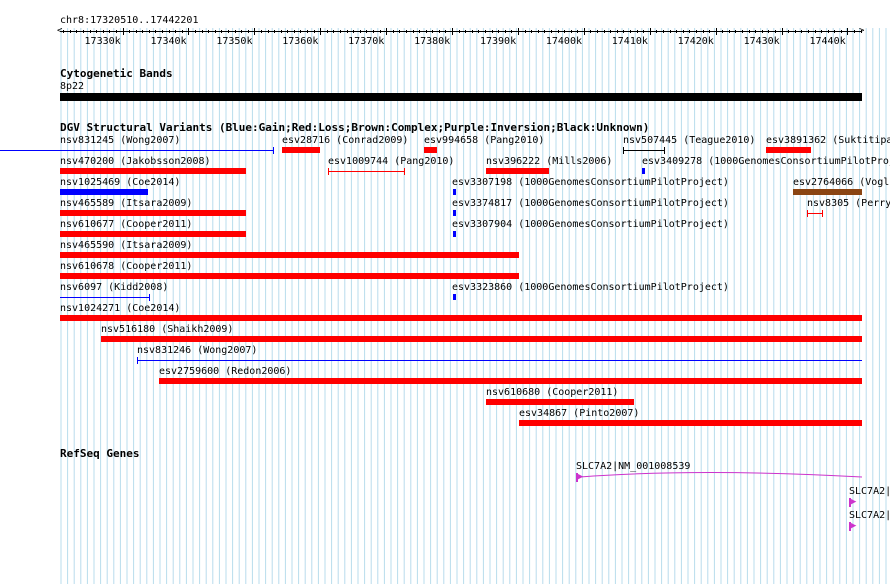 This screenshot has height=584, width=890. Describe the element at coordinates (225, 371) in the screenshot. I see `variant-label: esv2759600 (Redon2006)` at that location.